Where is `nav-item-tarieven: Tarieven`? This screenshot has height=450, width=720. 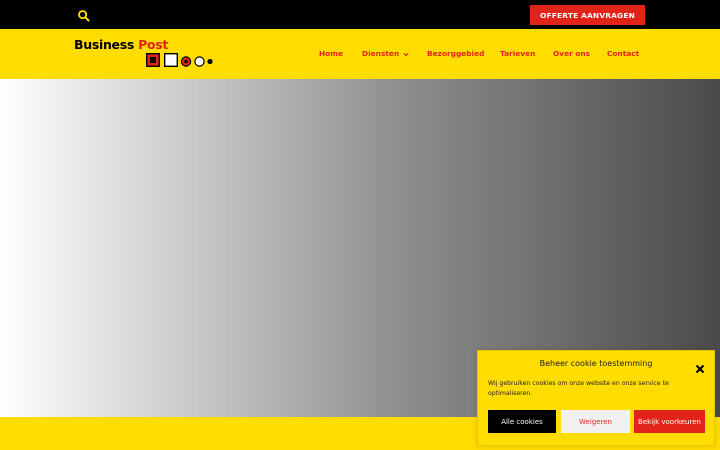 nav-item-tarieven: Tarieven is located at coordinates (517, 54).